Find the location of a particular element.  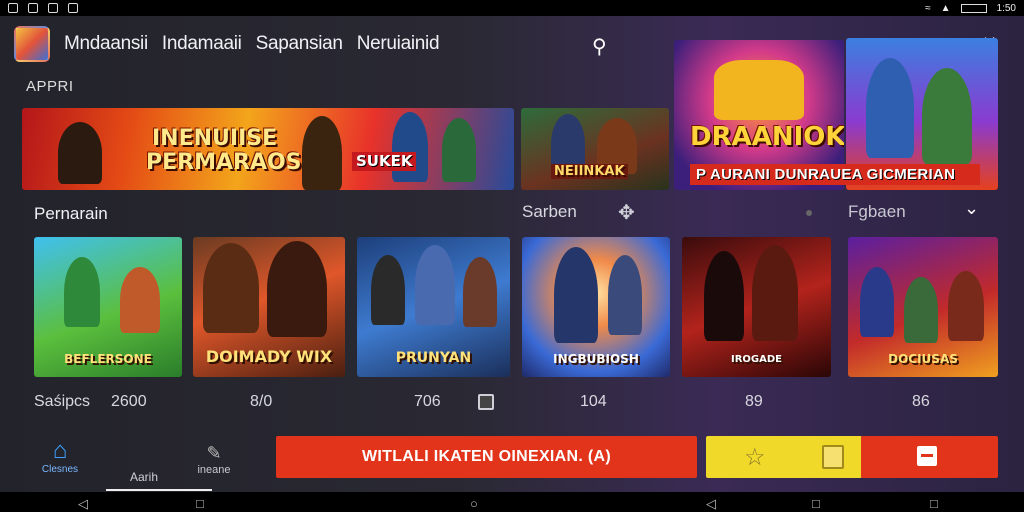

tab-4: Neruiainid is located at coordinates (398, 44).